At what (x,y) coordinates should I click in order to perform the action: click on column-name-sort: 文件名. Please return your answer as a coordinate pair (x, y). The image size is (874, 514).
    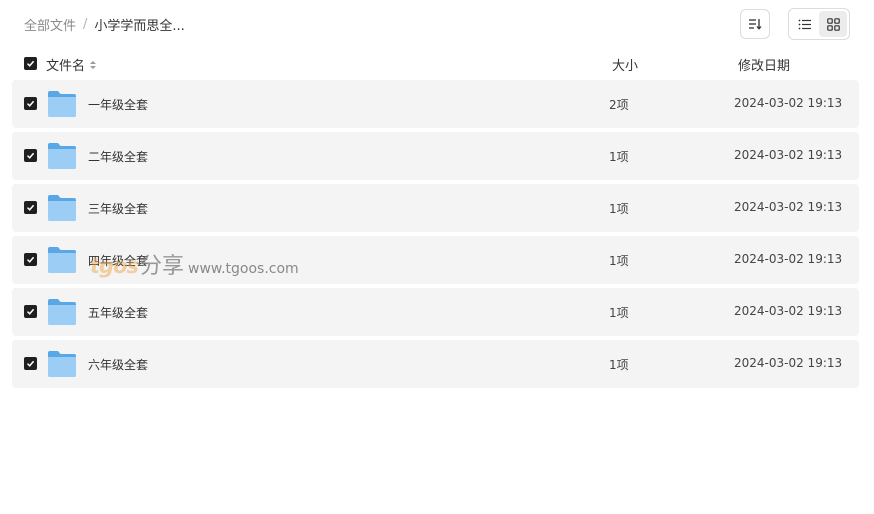
    Looking at the image, I should click on (71, 64).